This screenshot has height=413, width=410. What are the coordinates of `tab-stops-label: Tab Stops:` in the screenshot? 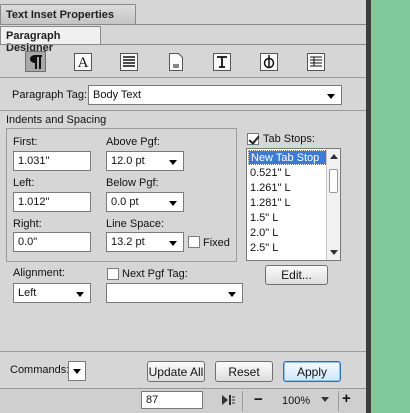 It's located at (289, 139).